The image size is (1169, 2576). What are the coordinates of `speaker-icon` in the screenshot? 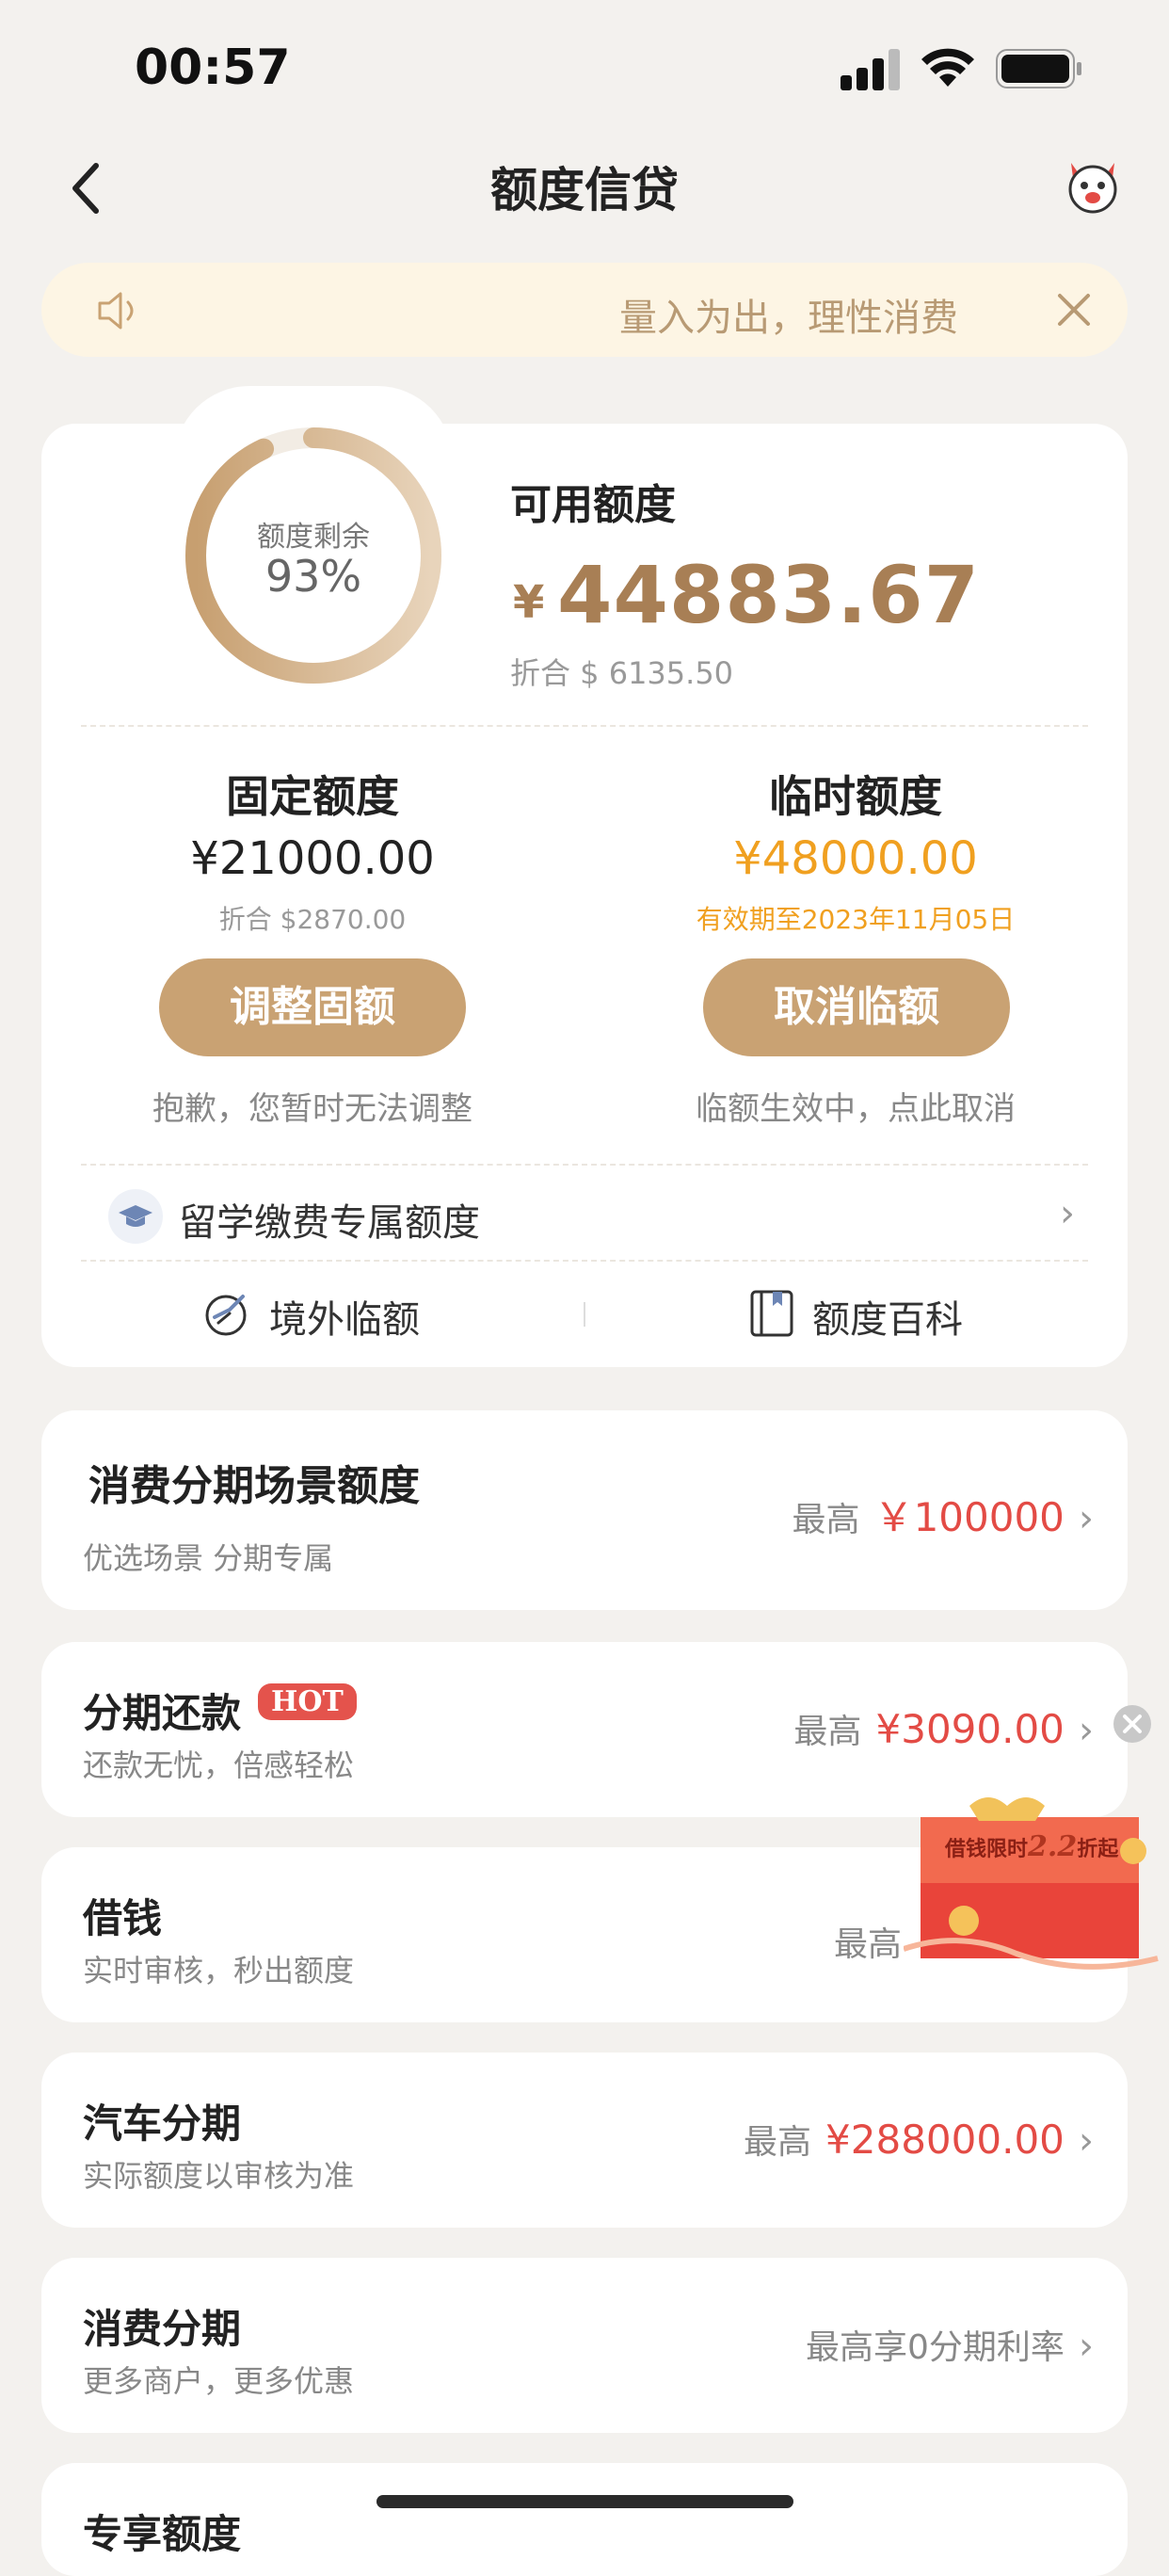 It's located at (118, 312).